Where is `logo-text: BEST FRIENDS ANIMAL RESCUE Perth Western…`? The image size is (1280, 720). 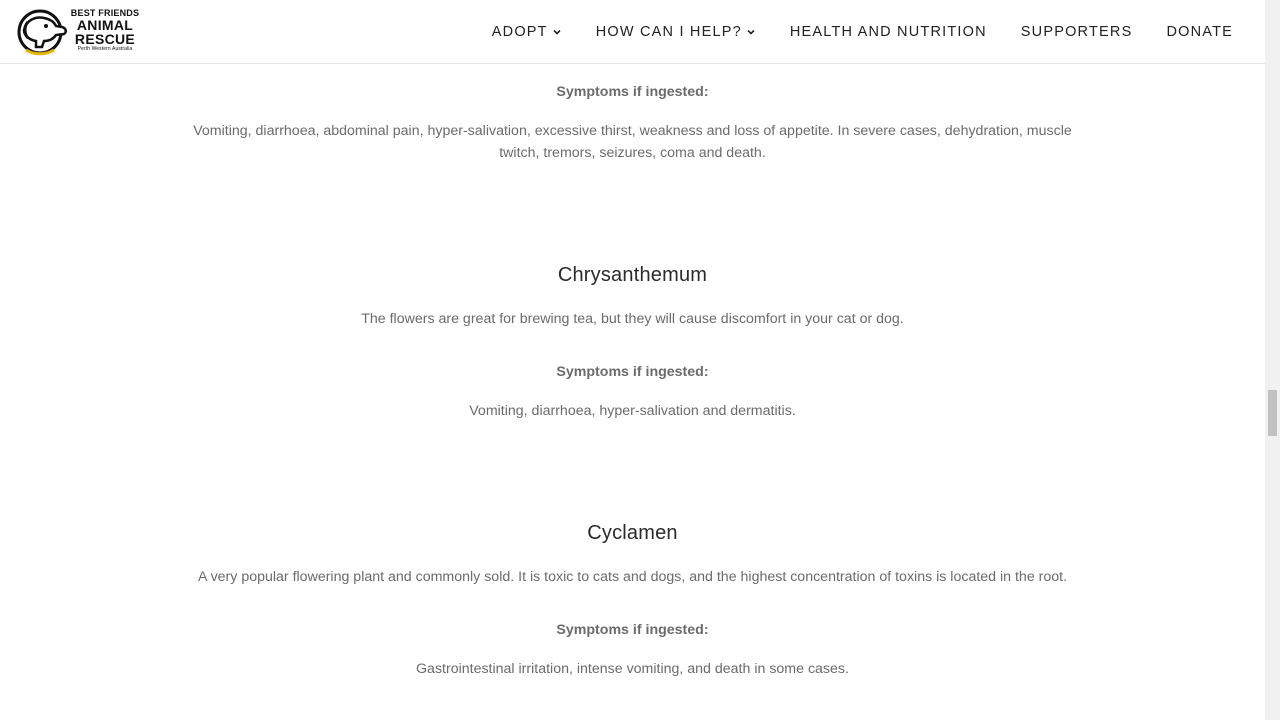 logo-text: BEST FRIENDS ANIMAL RESCUE Perth Western… is located at coordinates (105, 30).